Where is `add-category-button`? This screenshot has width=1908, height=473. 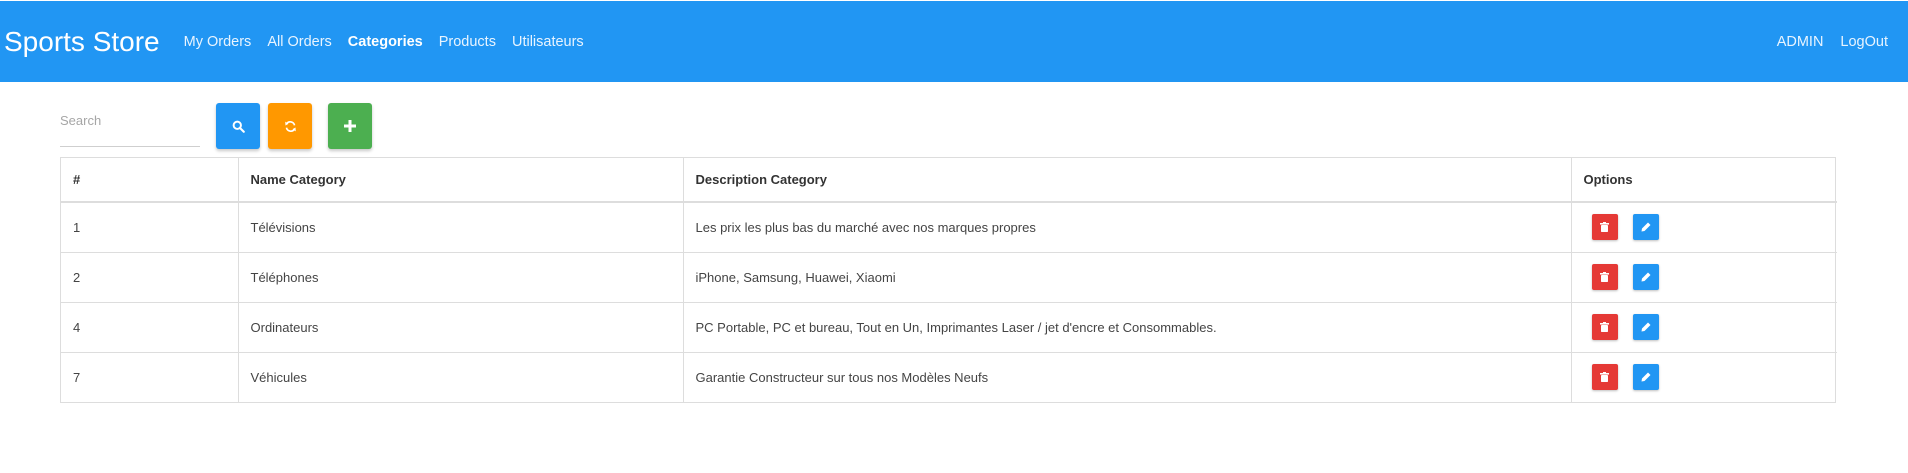
add-category-button is located at coordinates (350, 126).